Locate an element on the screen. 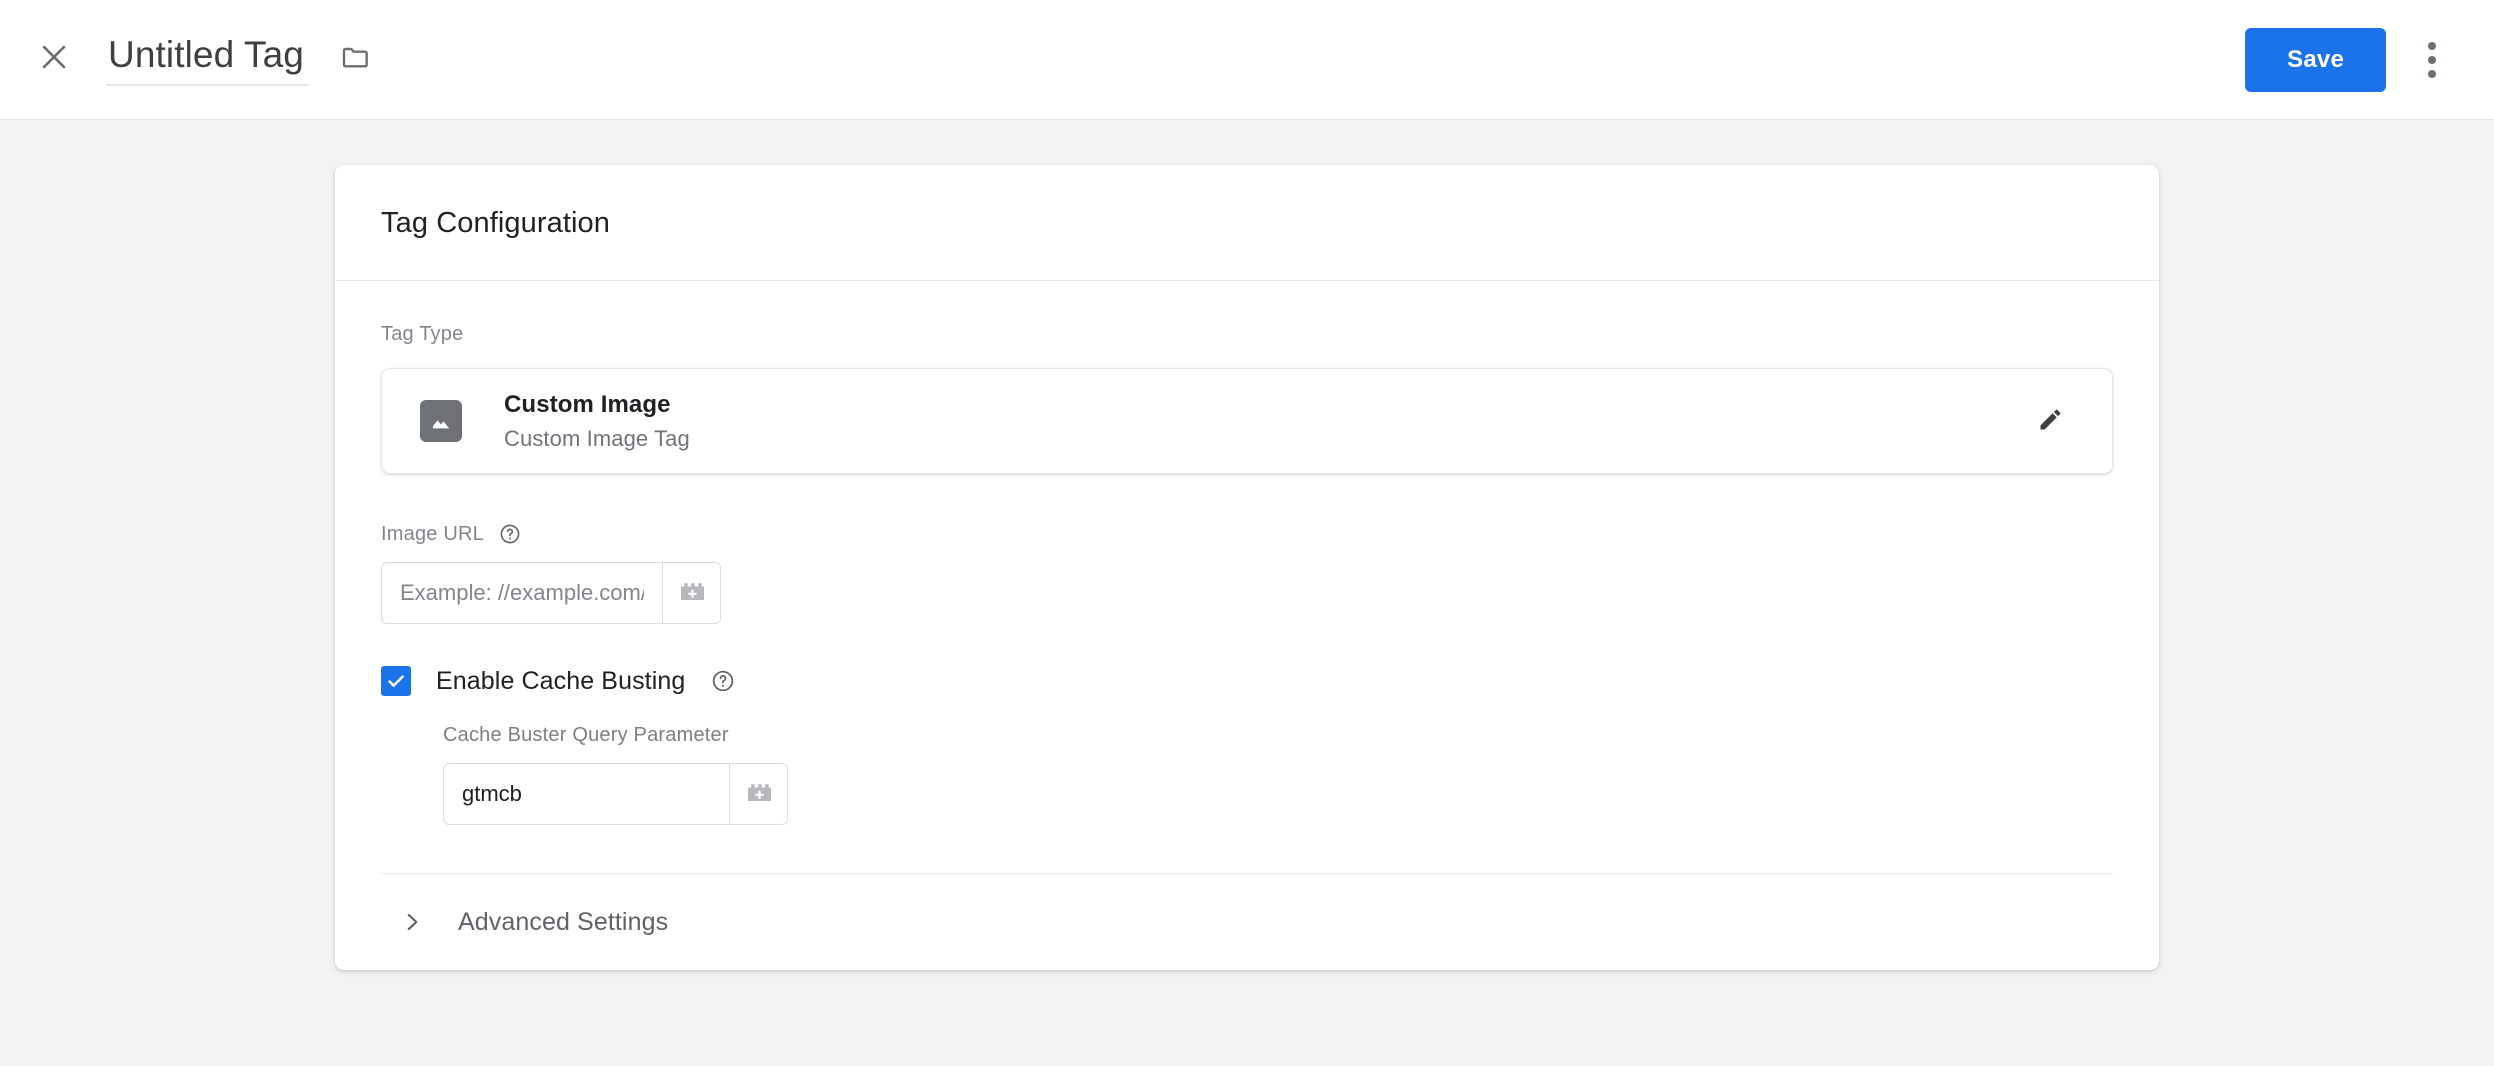  help-circle-icon-cache is located at coordinates (723, 681).